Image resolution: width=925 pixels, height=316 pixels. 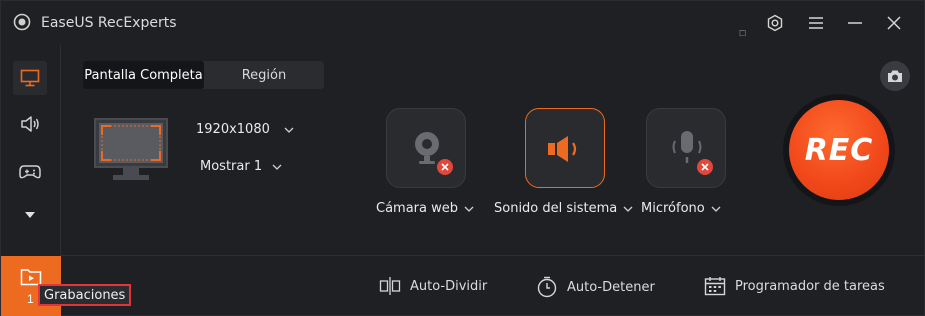 I want to click on sidebar-item-game, so click(x=30, y=172).